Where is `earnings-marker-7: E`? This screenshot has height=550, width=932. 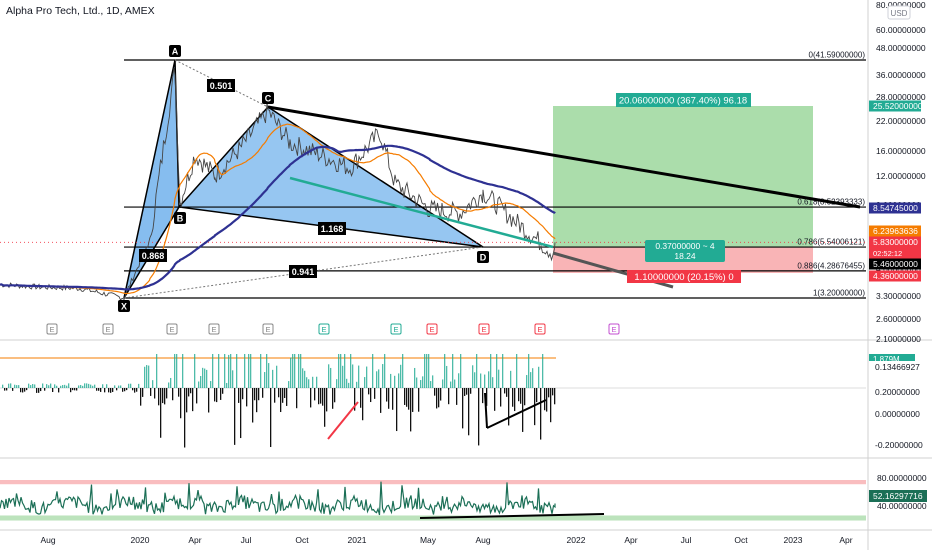 earnings-marker-7: E is located at coordinates (431, 329).